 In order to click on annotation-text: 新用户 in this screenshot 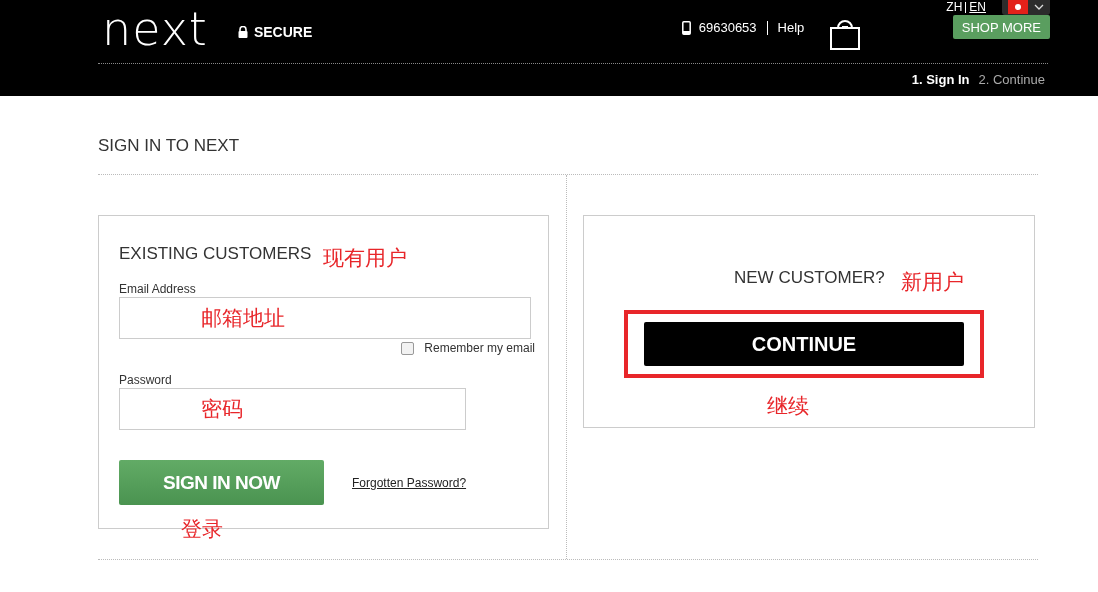, I will do `click(932, 282)`.